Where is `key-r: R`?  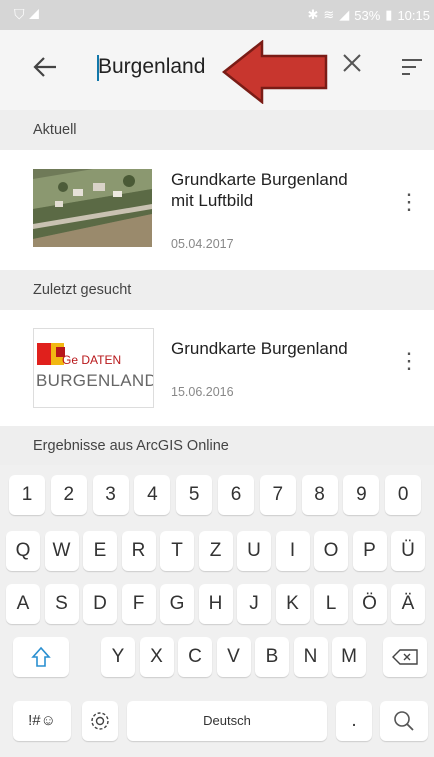 key-r: R is located at coordinates (138, 551).